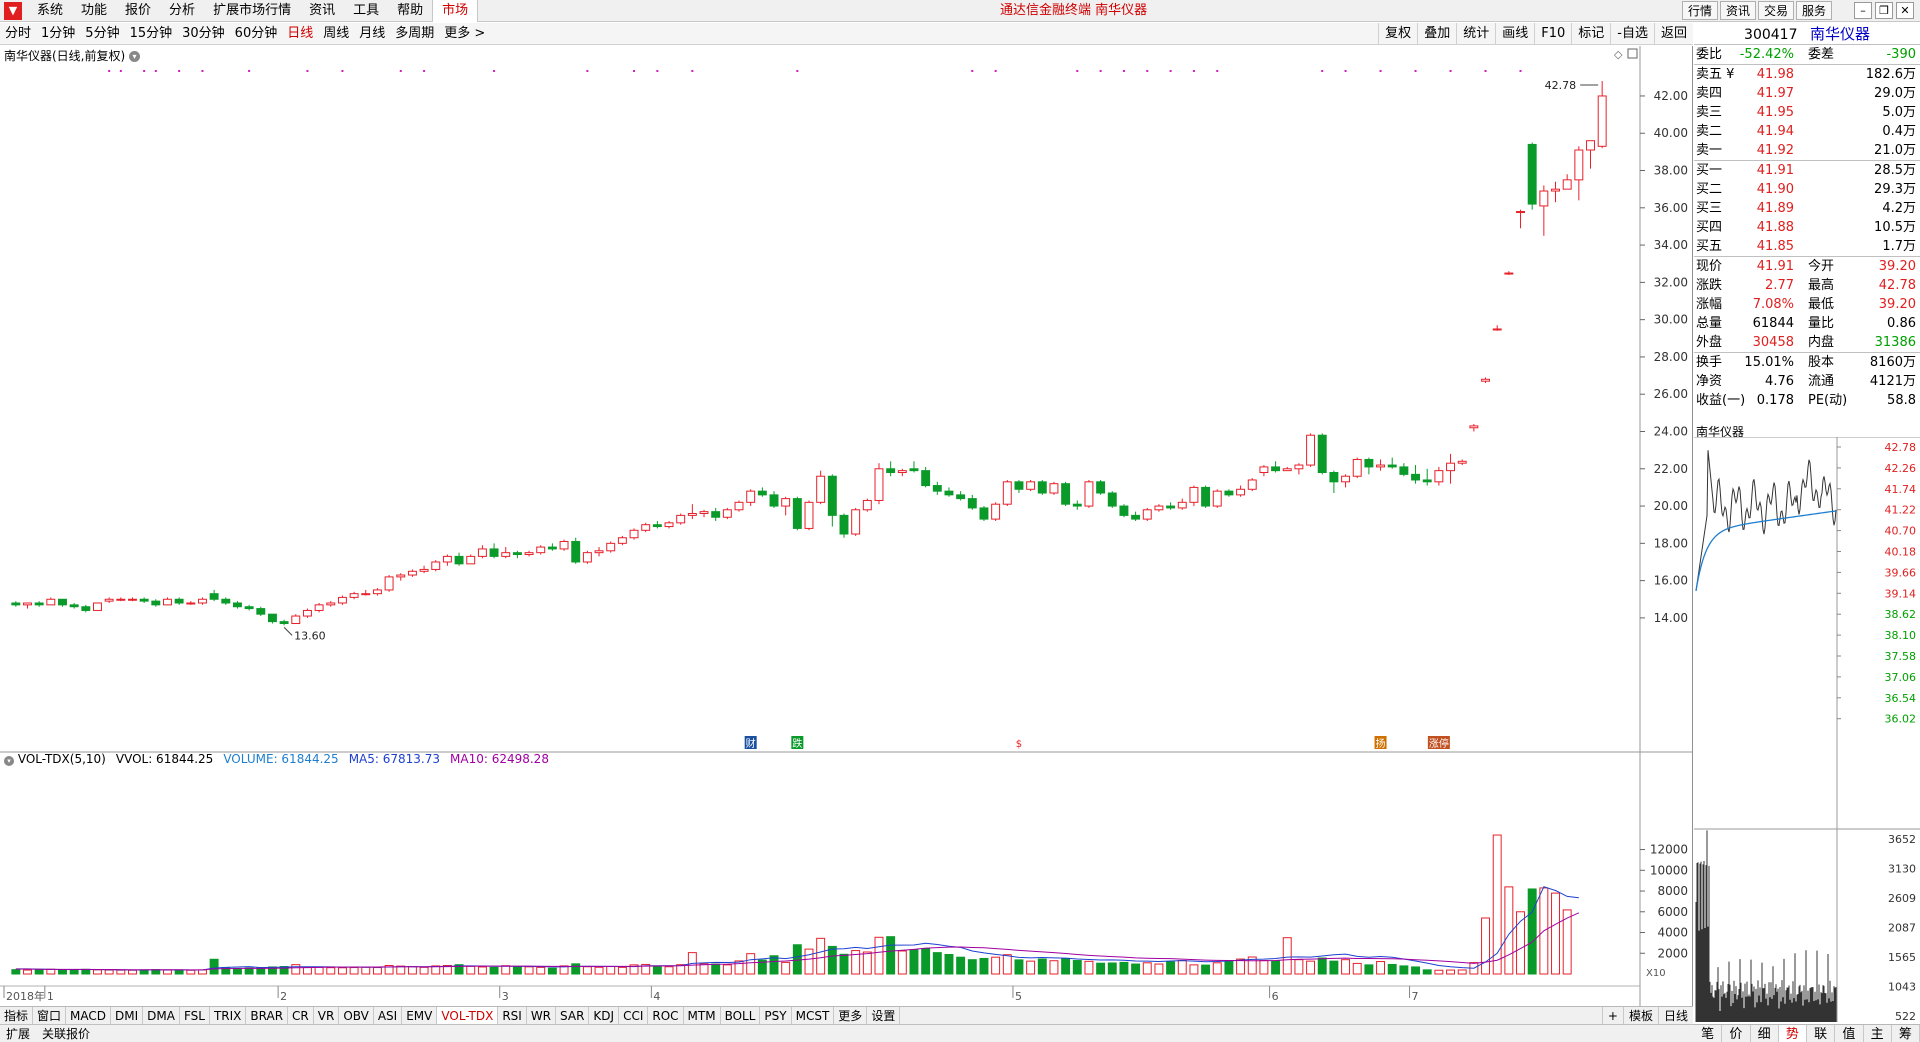 This screenshot has width=1920, height=1042. What do you see at coordinates (813, 1015) in the screenshot?
I see `indicator-tab-23: MCST` at bounding box center [813, 1015].